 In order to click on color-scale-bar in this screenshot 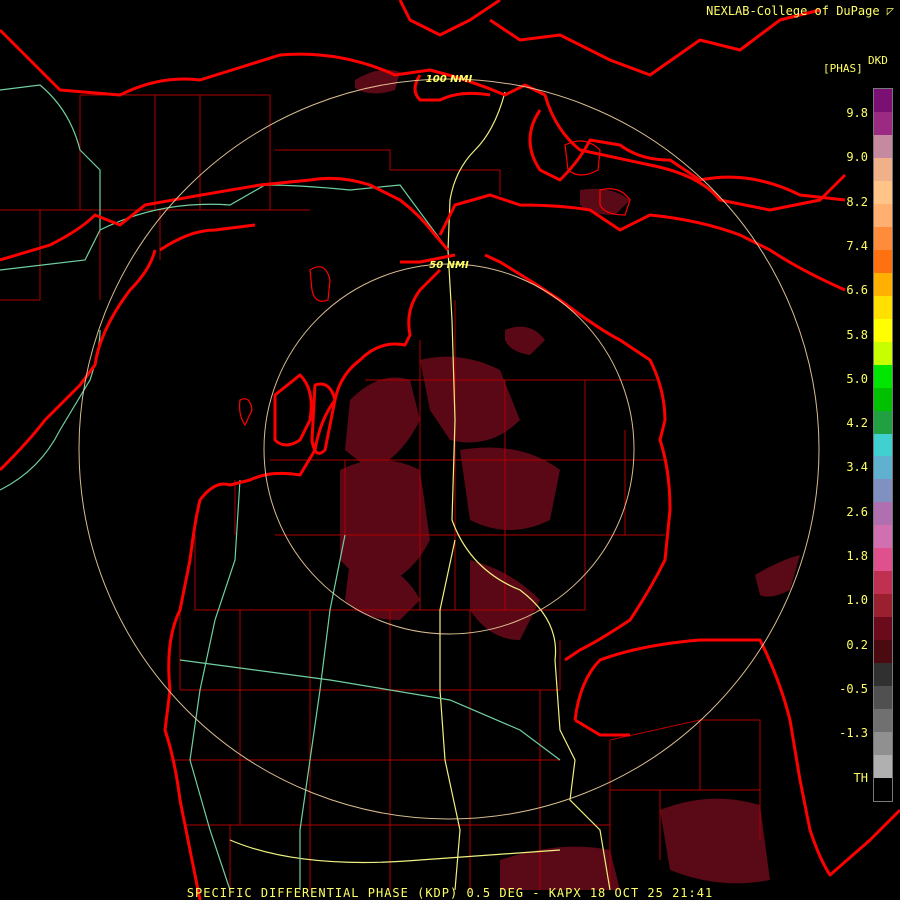, I will do `click(883, 445)`.